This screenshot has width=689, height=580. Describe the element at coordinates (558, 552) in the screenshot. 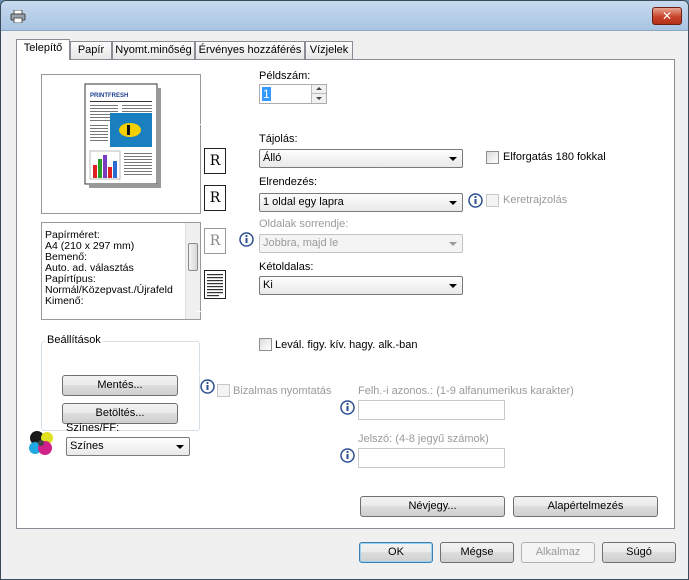

I see `apply-button: Alkalmaz` at that location.